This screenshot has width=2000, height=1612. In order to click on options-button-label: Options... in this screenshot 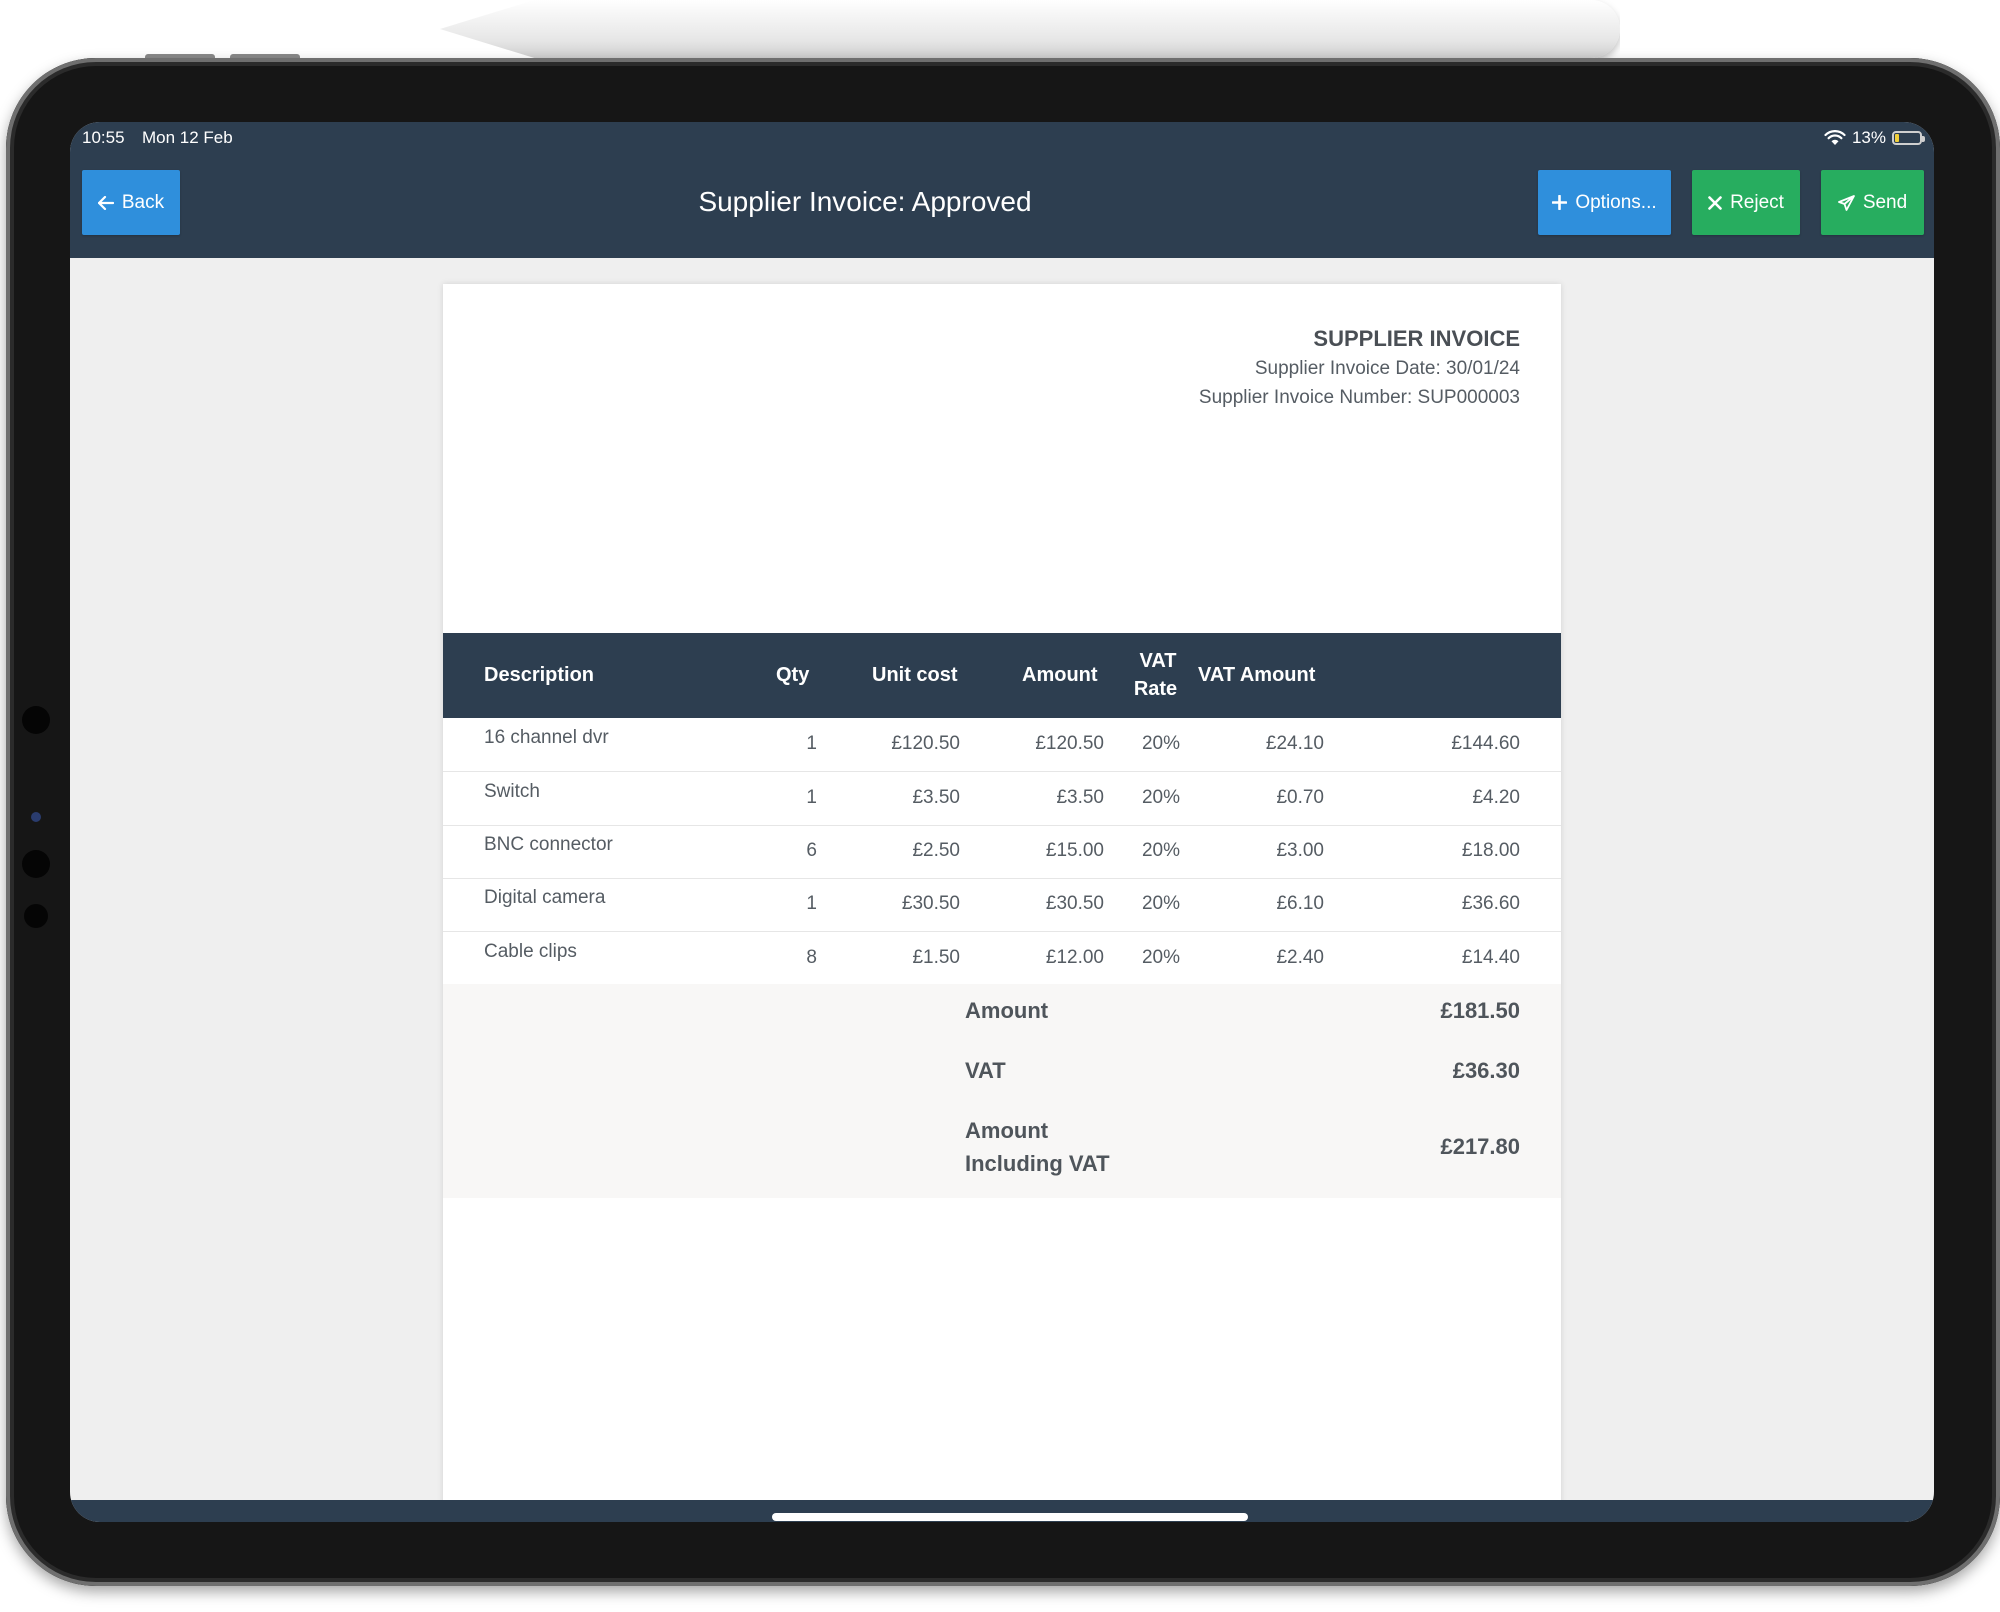, I will do `click(1616, 202)`.